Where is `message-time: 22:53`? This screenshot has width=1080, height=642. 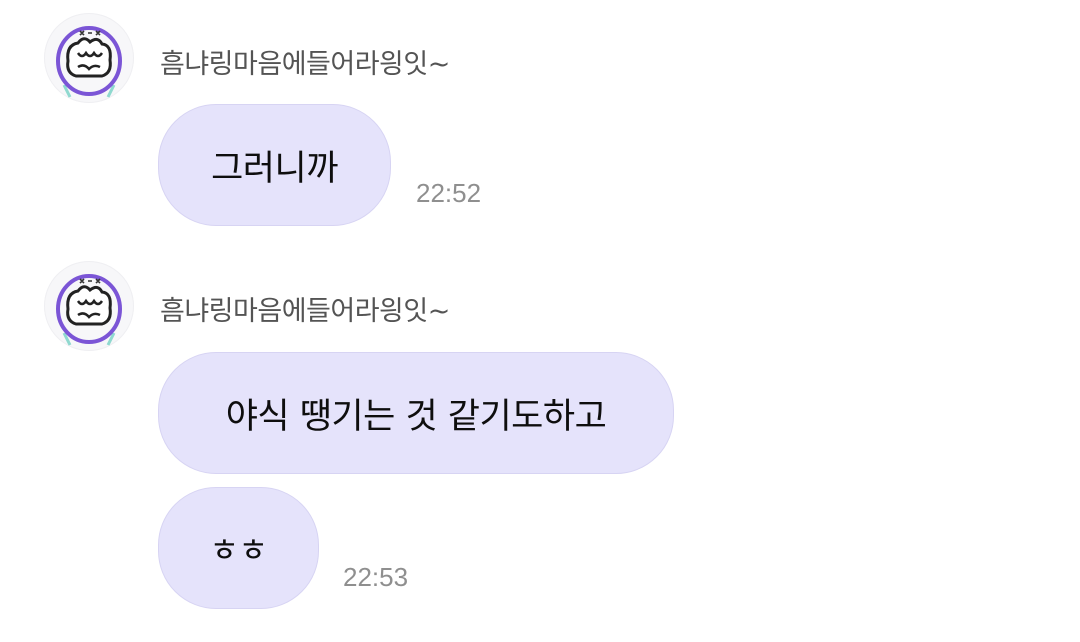 message-time: 22:53 is located at coordinates (376, 577).